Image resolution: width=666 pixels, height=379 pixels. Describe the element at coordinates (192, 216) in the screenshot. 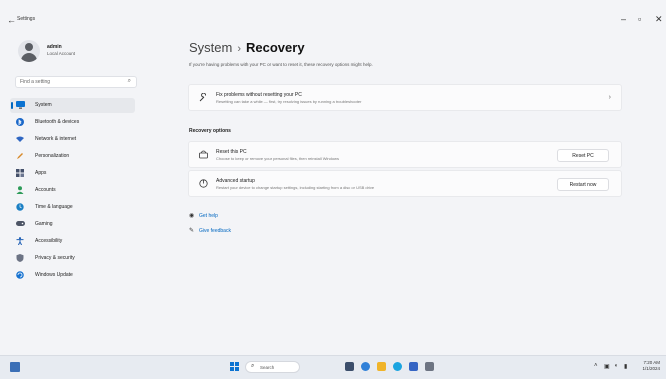

I see `help-icon: ◉` at that location.